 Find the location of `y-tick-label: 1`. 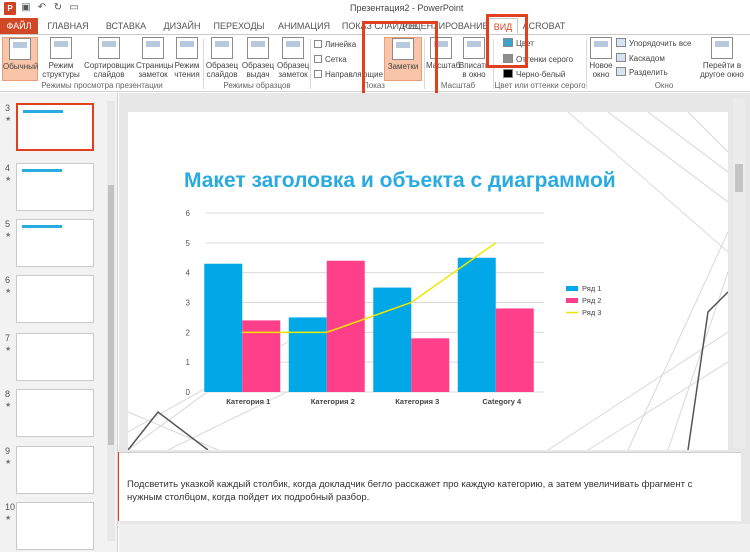

y-tick-label: 1 is located at coordinates (188, 362).